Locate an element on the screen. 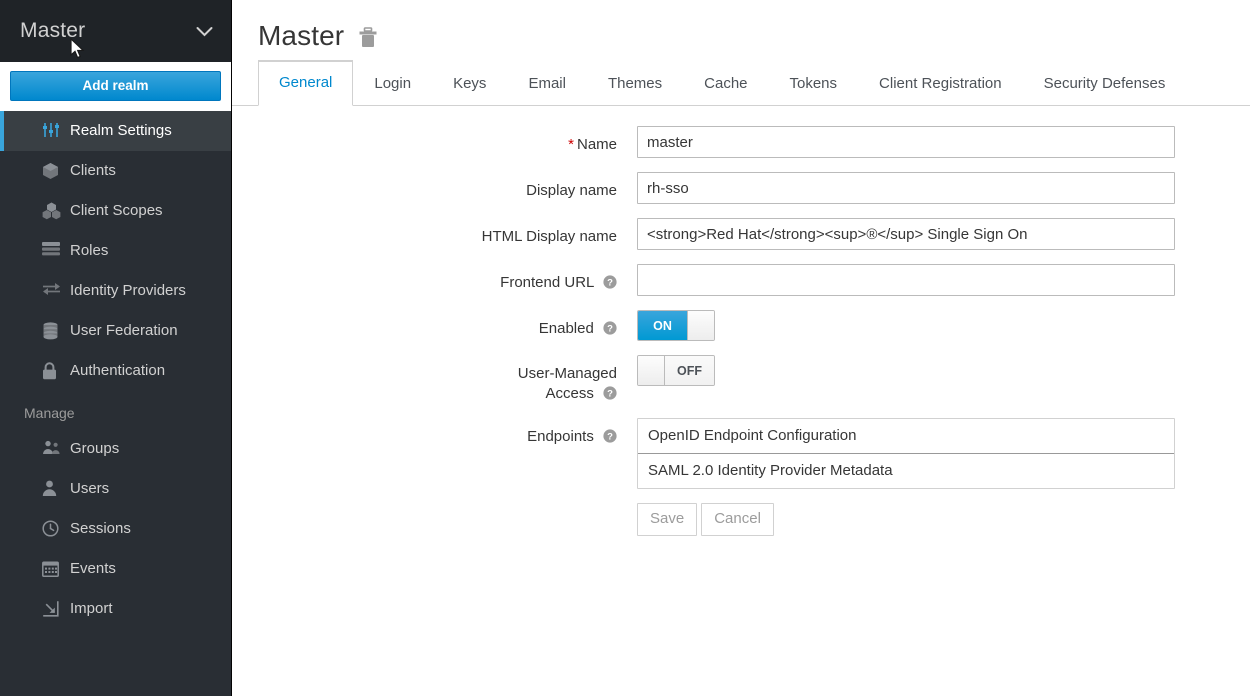 This screenshot has width=1250, height=696. sidebar-item-label: Users is located at coordinates (90, 488).